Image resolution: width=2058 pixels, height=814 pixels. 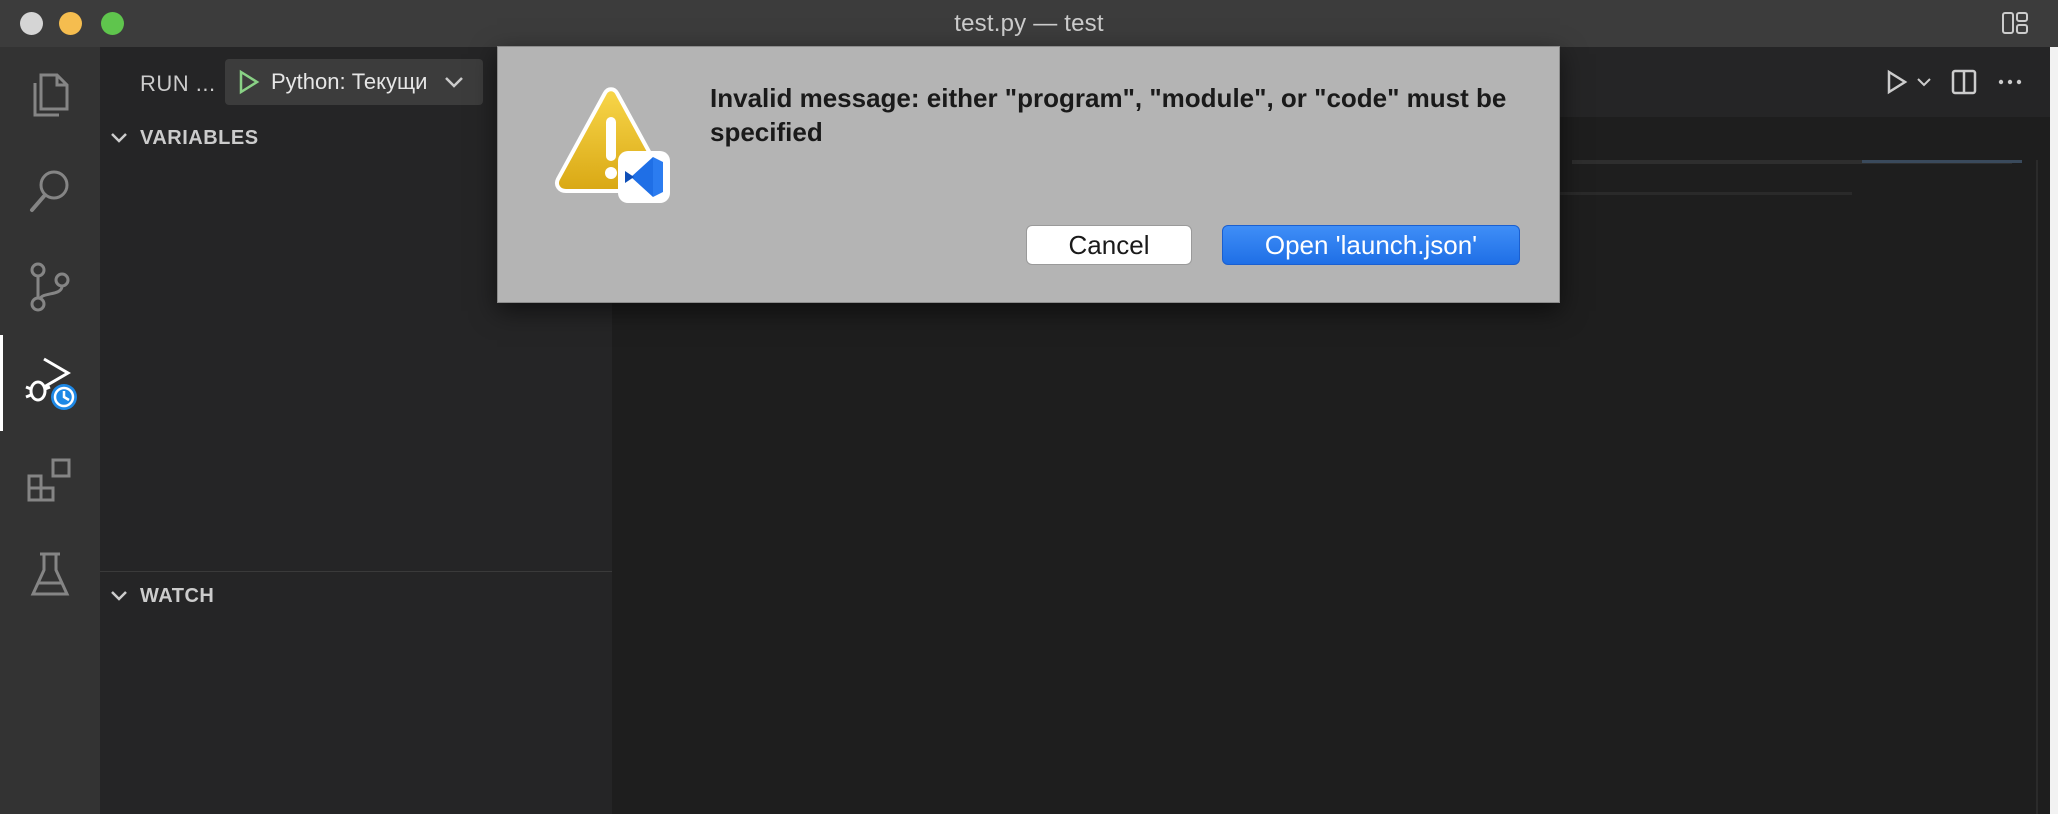 I want to click on activity-search, so click(x=50, y=191).